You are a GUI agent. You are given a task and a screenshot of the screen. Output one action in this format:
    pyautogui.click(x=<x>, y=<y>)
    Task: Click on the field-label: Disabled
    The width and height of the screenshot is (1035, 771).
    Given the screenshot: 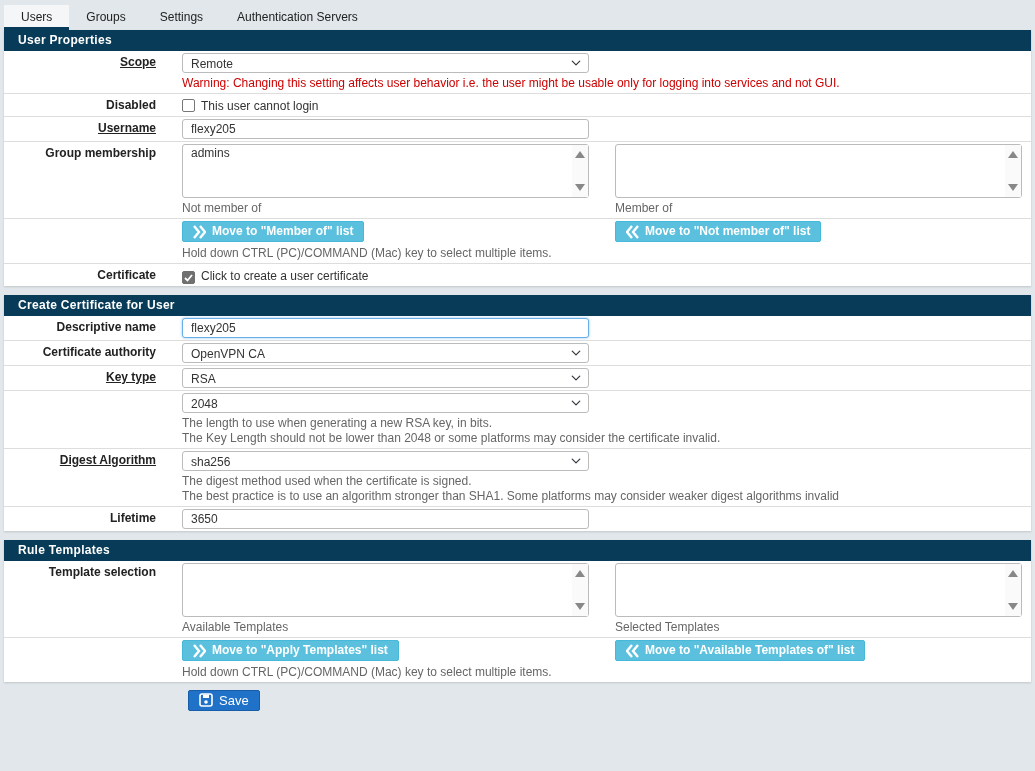 What is the action you would take?
    pyautogui.click(x=131, y=105)
    